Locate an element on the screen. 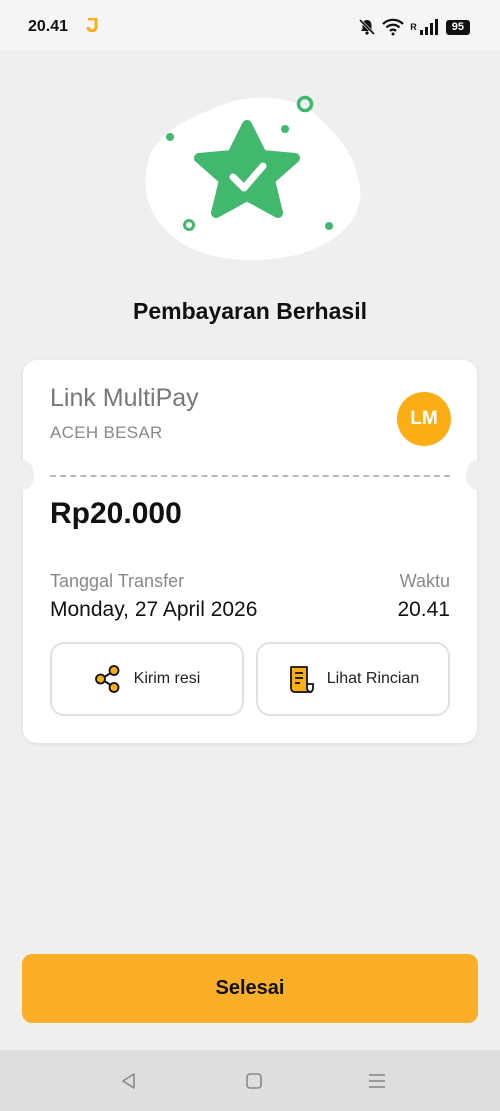  transfer-time-value: 20.41 is located at coordinates (423, 609).